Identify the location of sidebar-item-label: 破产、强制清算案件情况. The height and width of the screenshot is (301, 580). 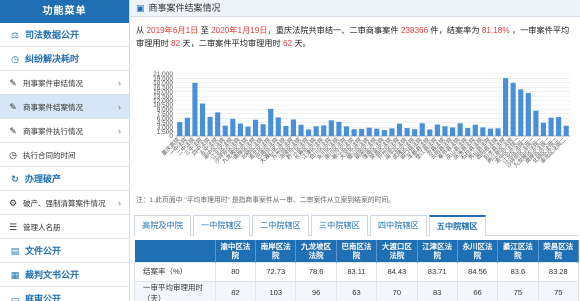
(64, 203).